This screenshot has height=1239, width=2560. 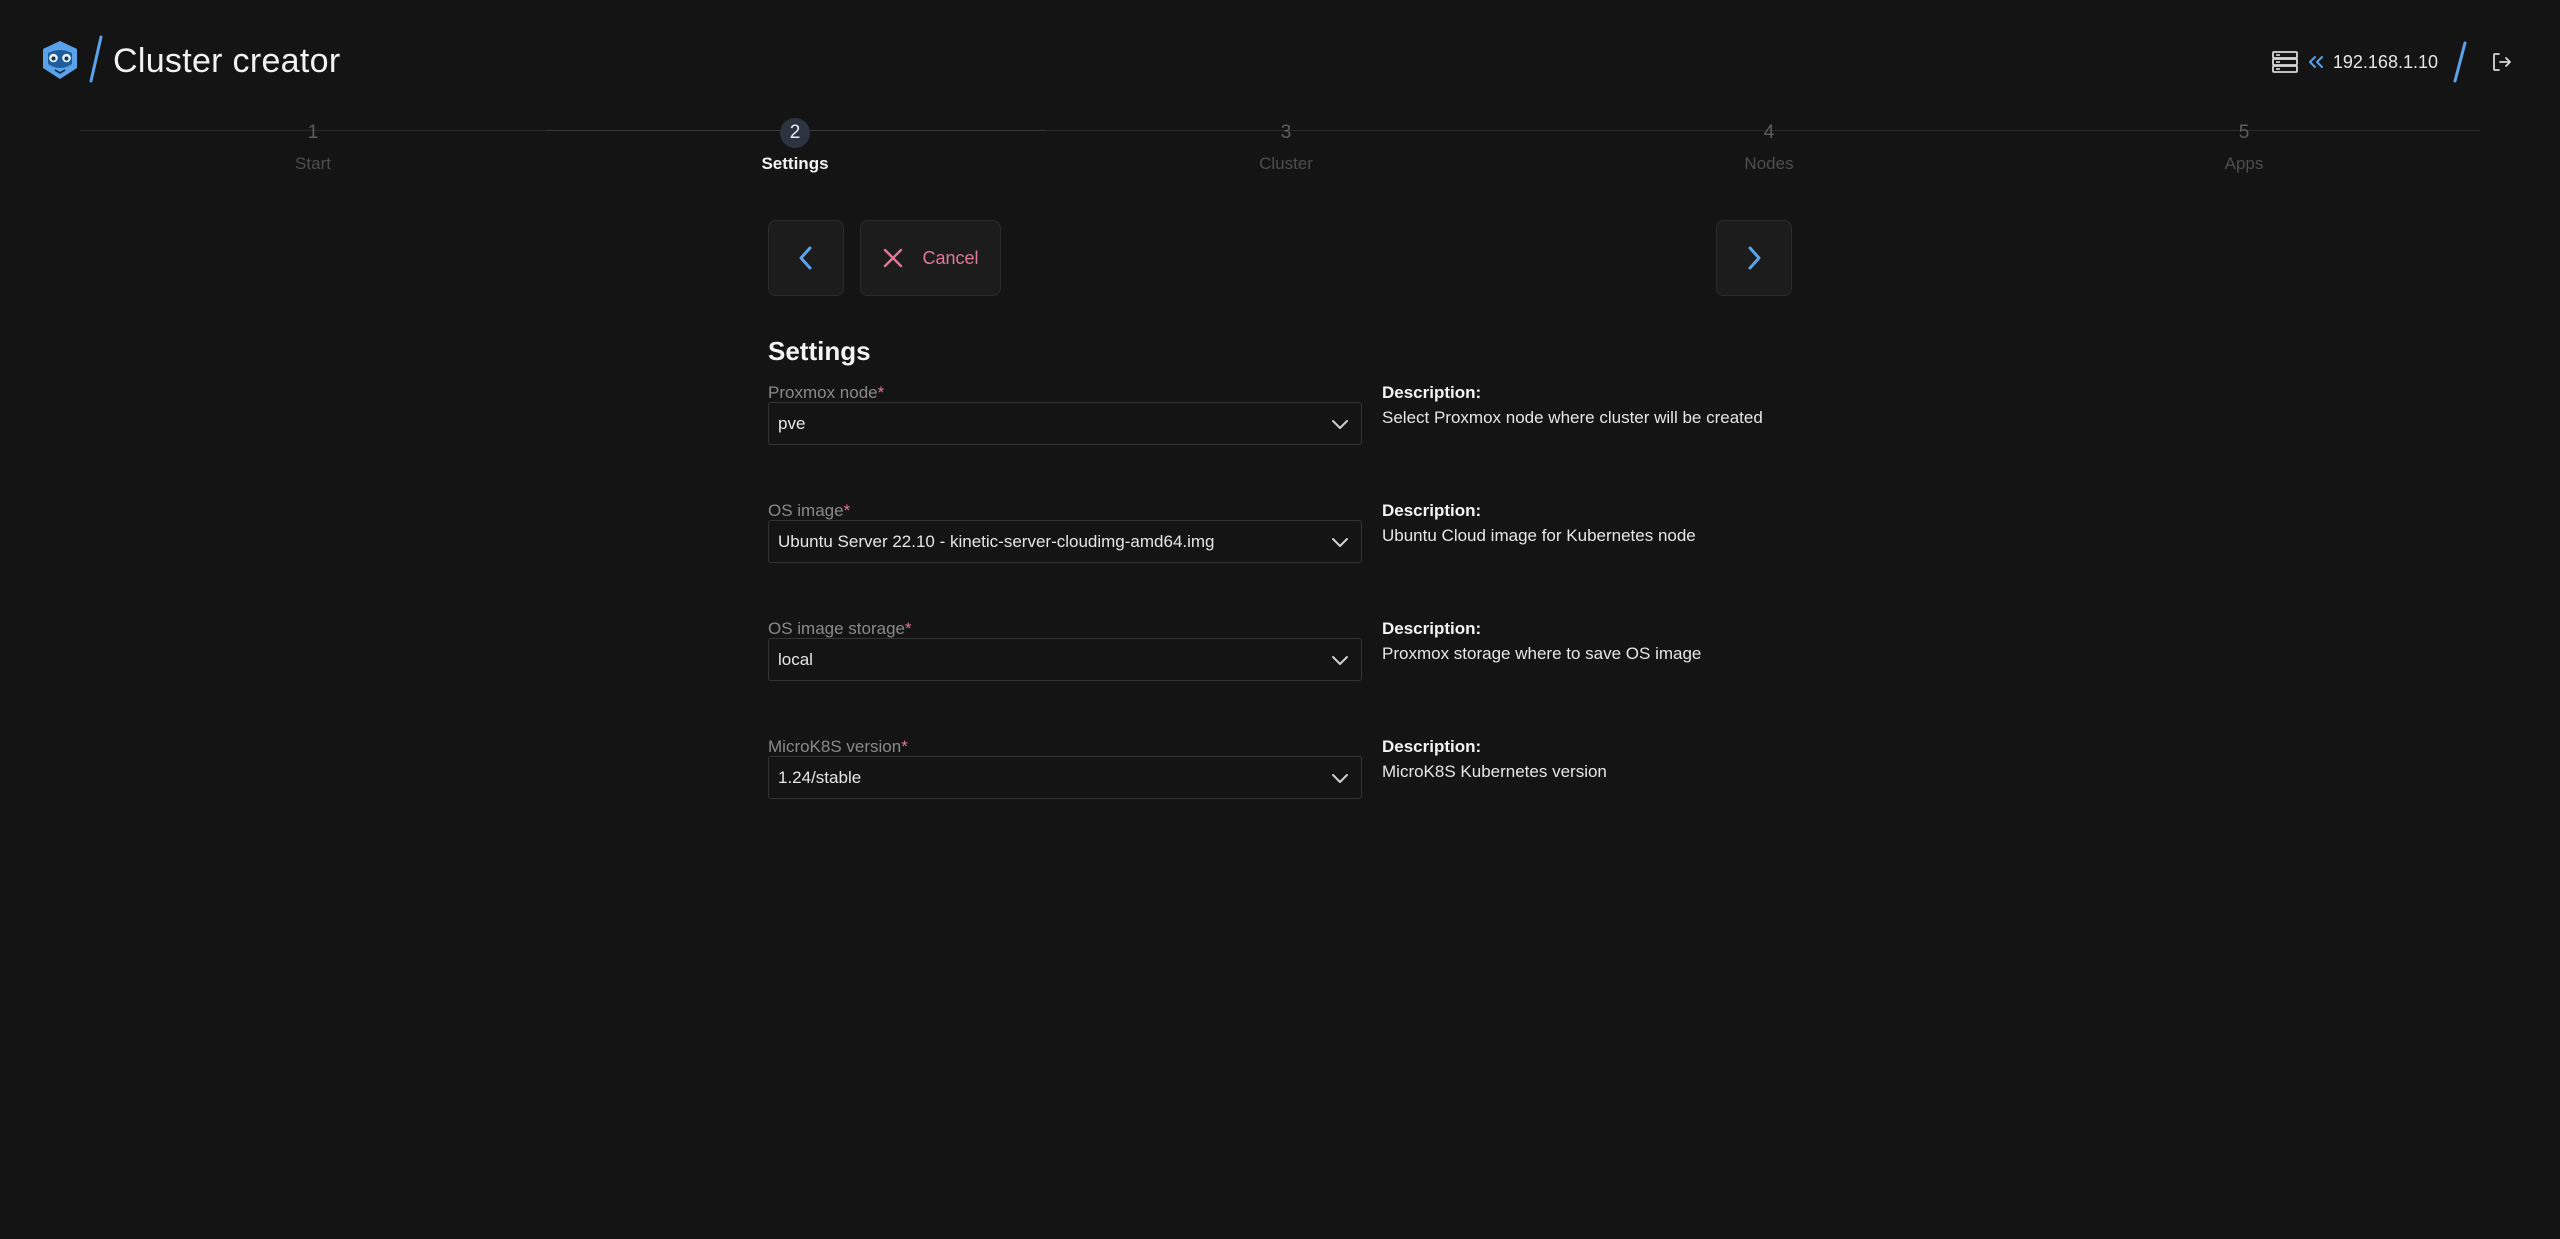 What do you see at coordinates (1280, 62) in the screenshot?
I see `app-header: Cluster creator 192.168.1.10` at bounding box center [1280, 62].